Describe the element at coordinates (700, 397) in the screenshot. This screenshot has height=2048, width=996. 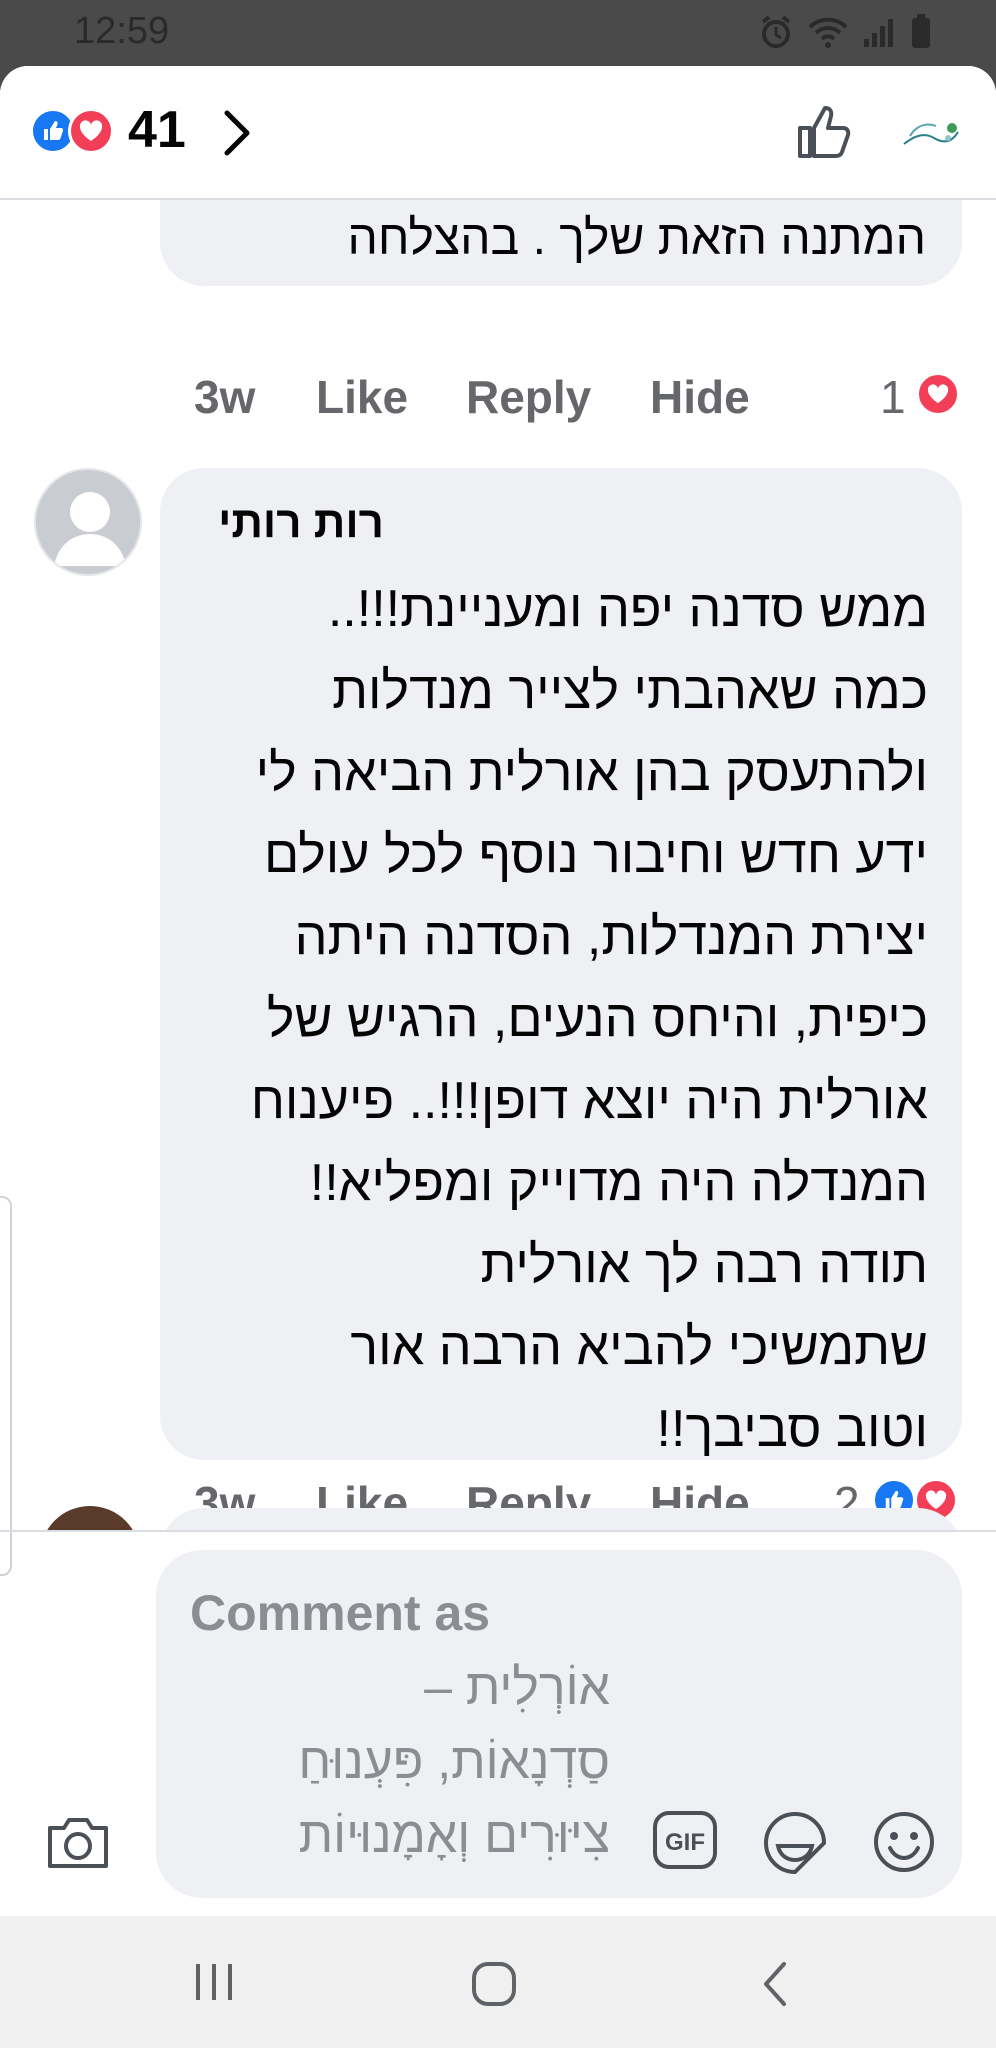
I see `hide-button: Hide` at that location.